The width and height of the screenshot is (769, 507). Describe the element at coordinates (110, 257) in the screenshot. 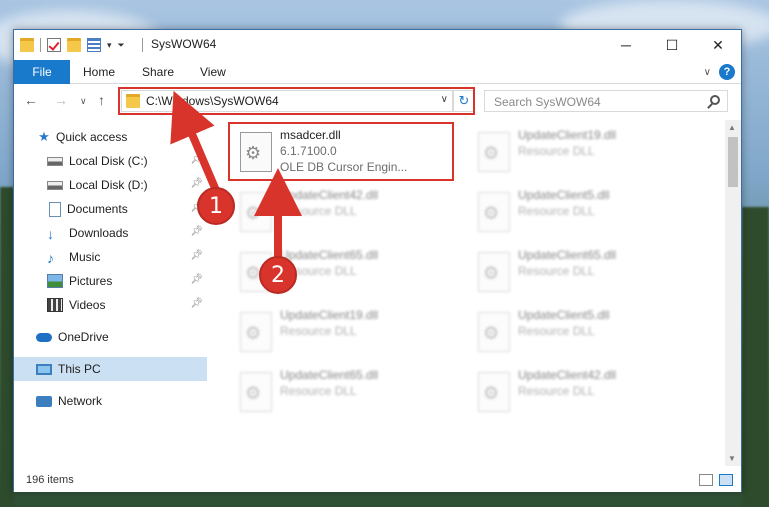

I see `sidebar-item-music: ♪ Music 📌︎` at that location.